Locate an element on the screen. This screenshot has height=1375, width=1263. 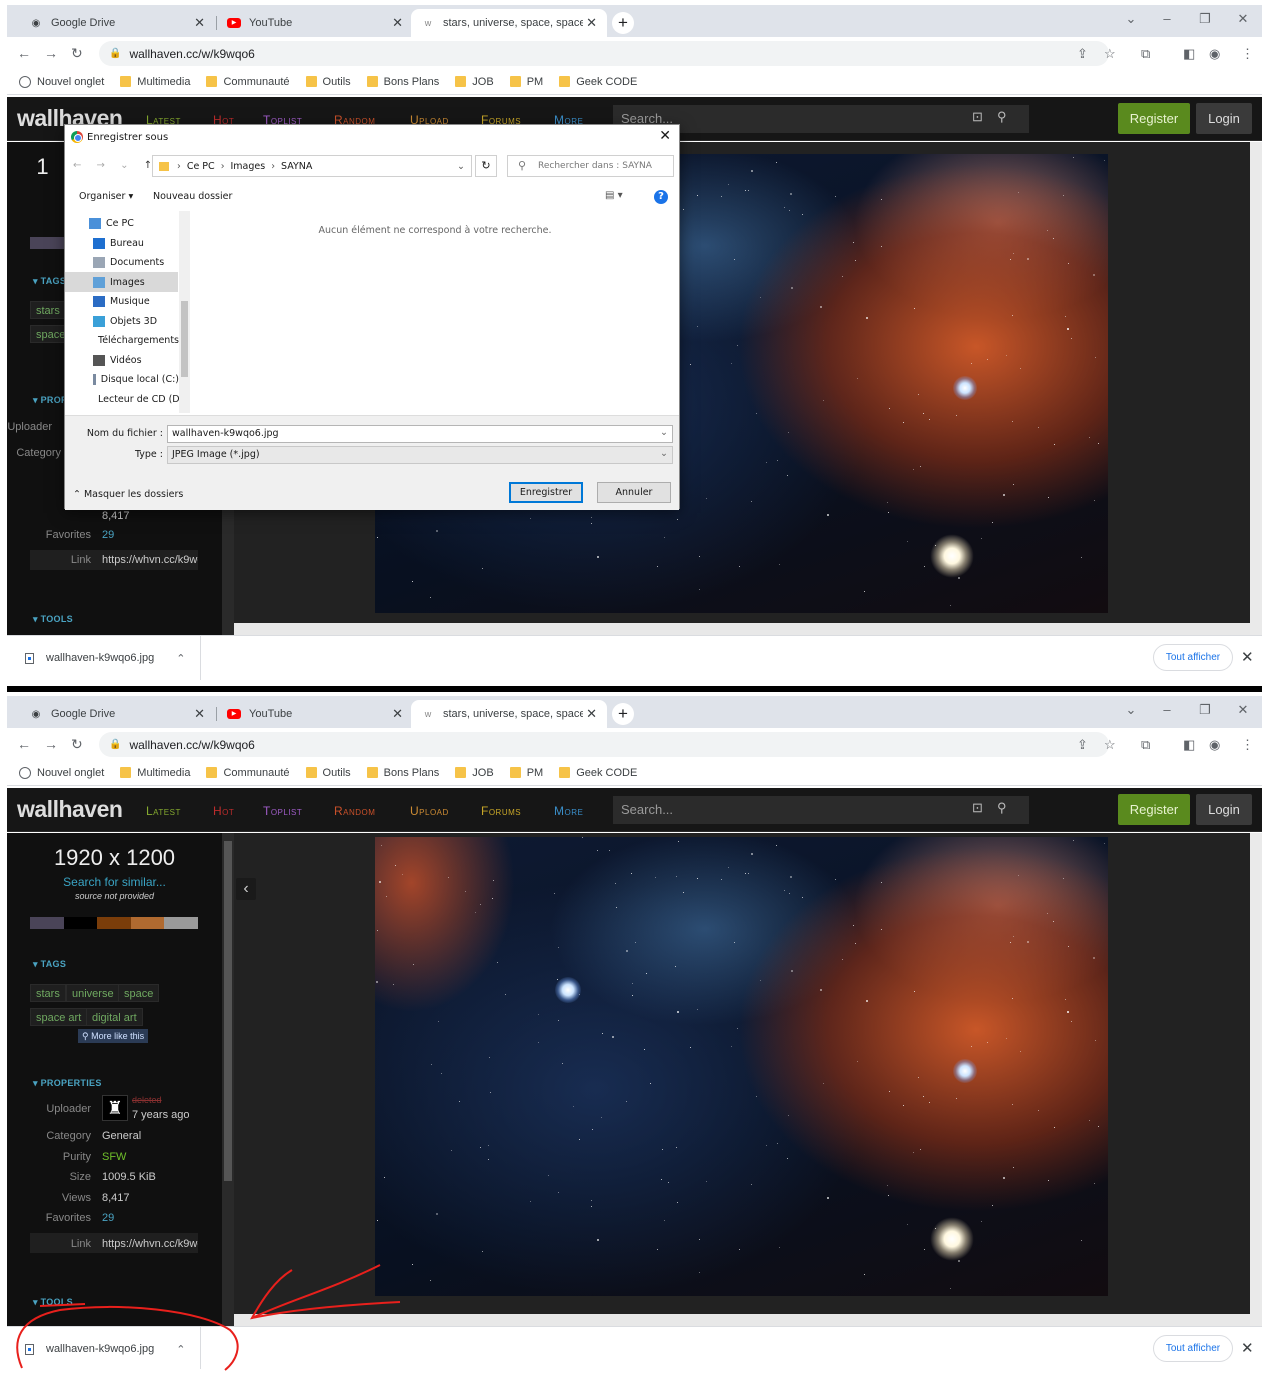
tag-stars: stars is located at coordinates (48, 310).